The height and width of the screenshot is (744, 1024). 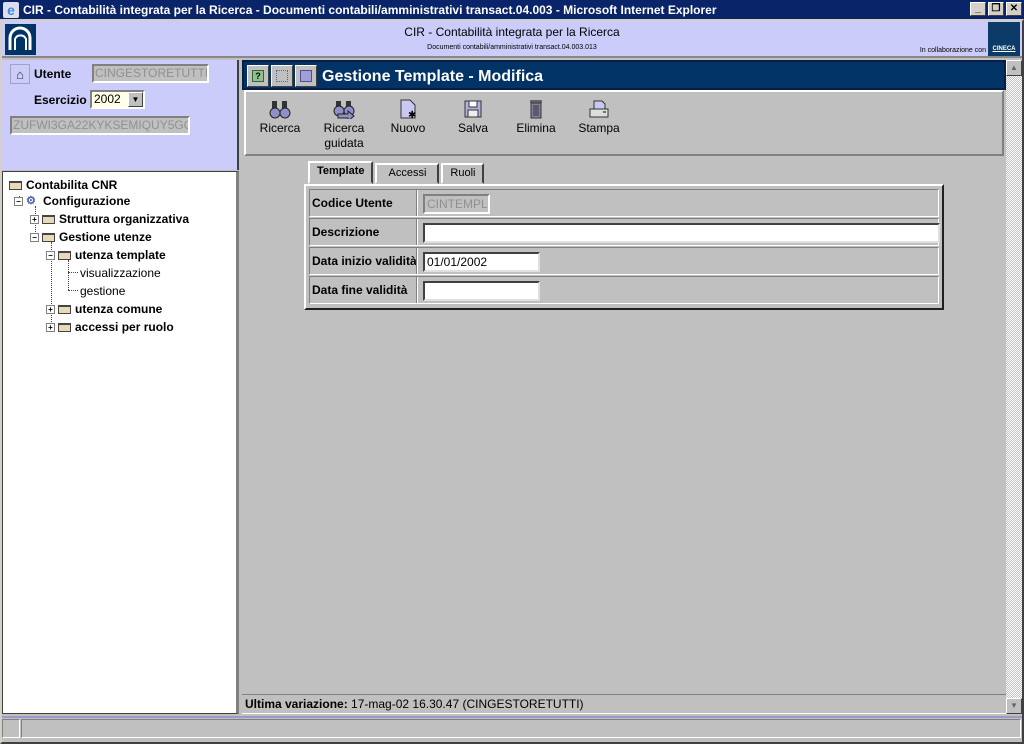 I want to click on tab-template: Template, so click(x=341, y=172).